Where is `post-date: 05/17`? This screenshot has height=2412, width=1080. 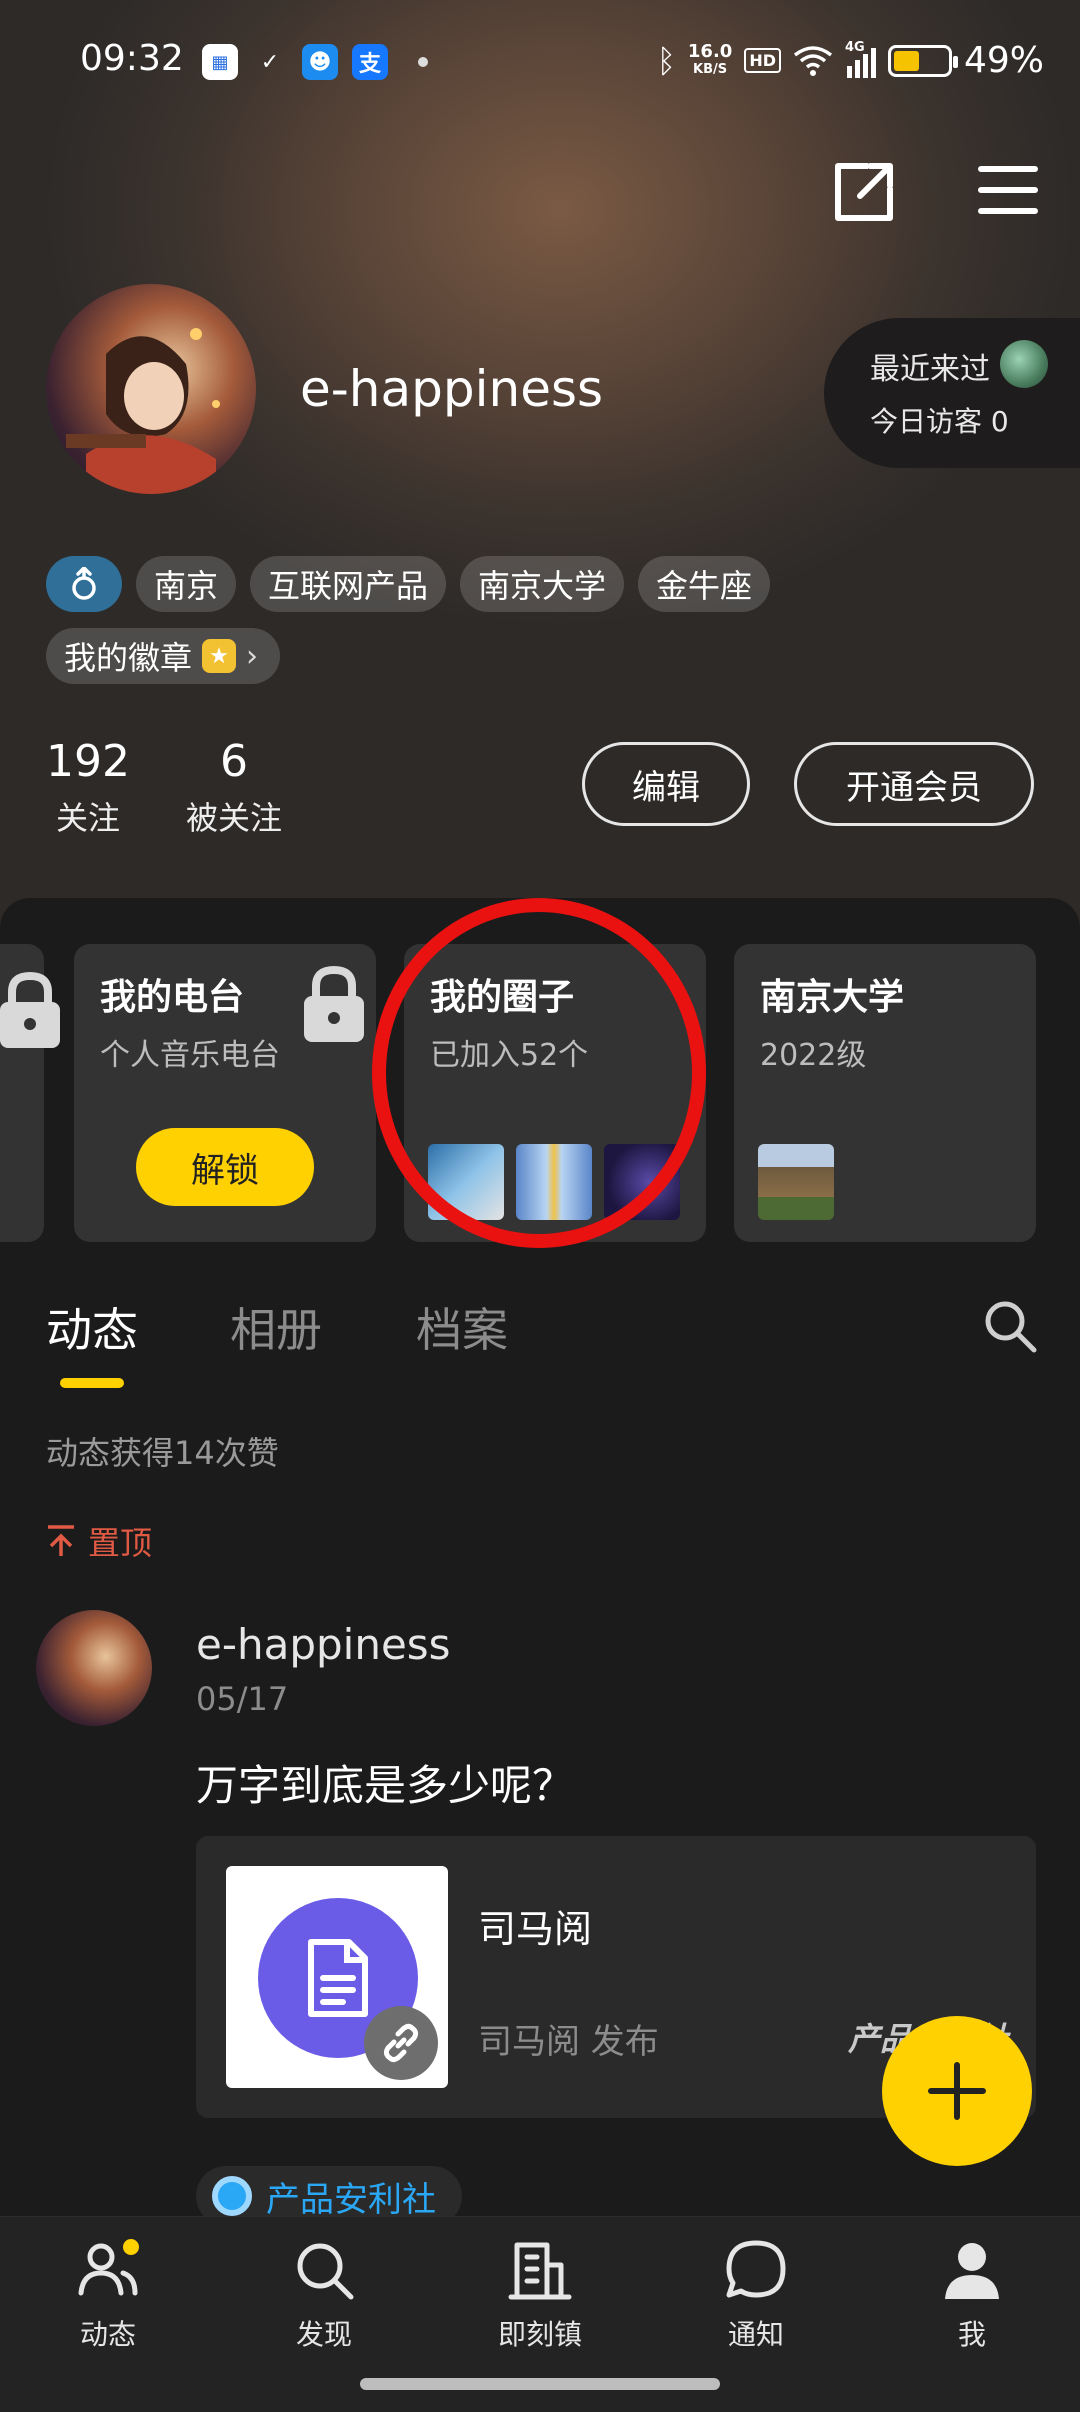
post-date: 05/17 is located at coordinates (242, 1699).